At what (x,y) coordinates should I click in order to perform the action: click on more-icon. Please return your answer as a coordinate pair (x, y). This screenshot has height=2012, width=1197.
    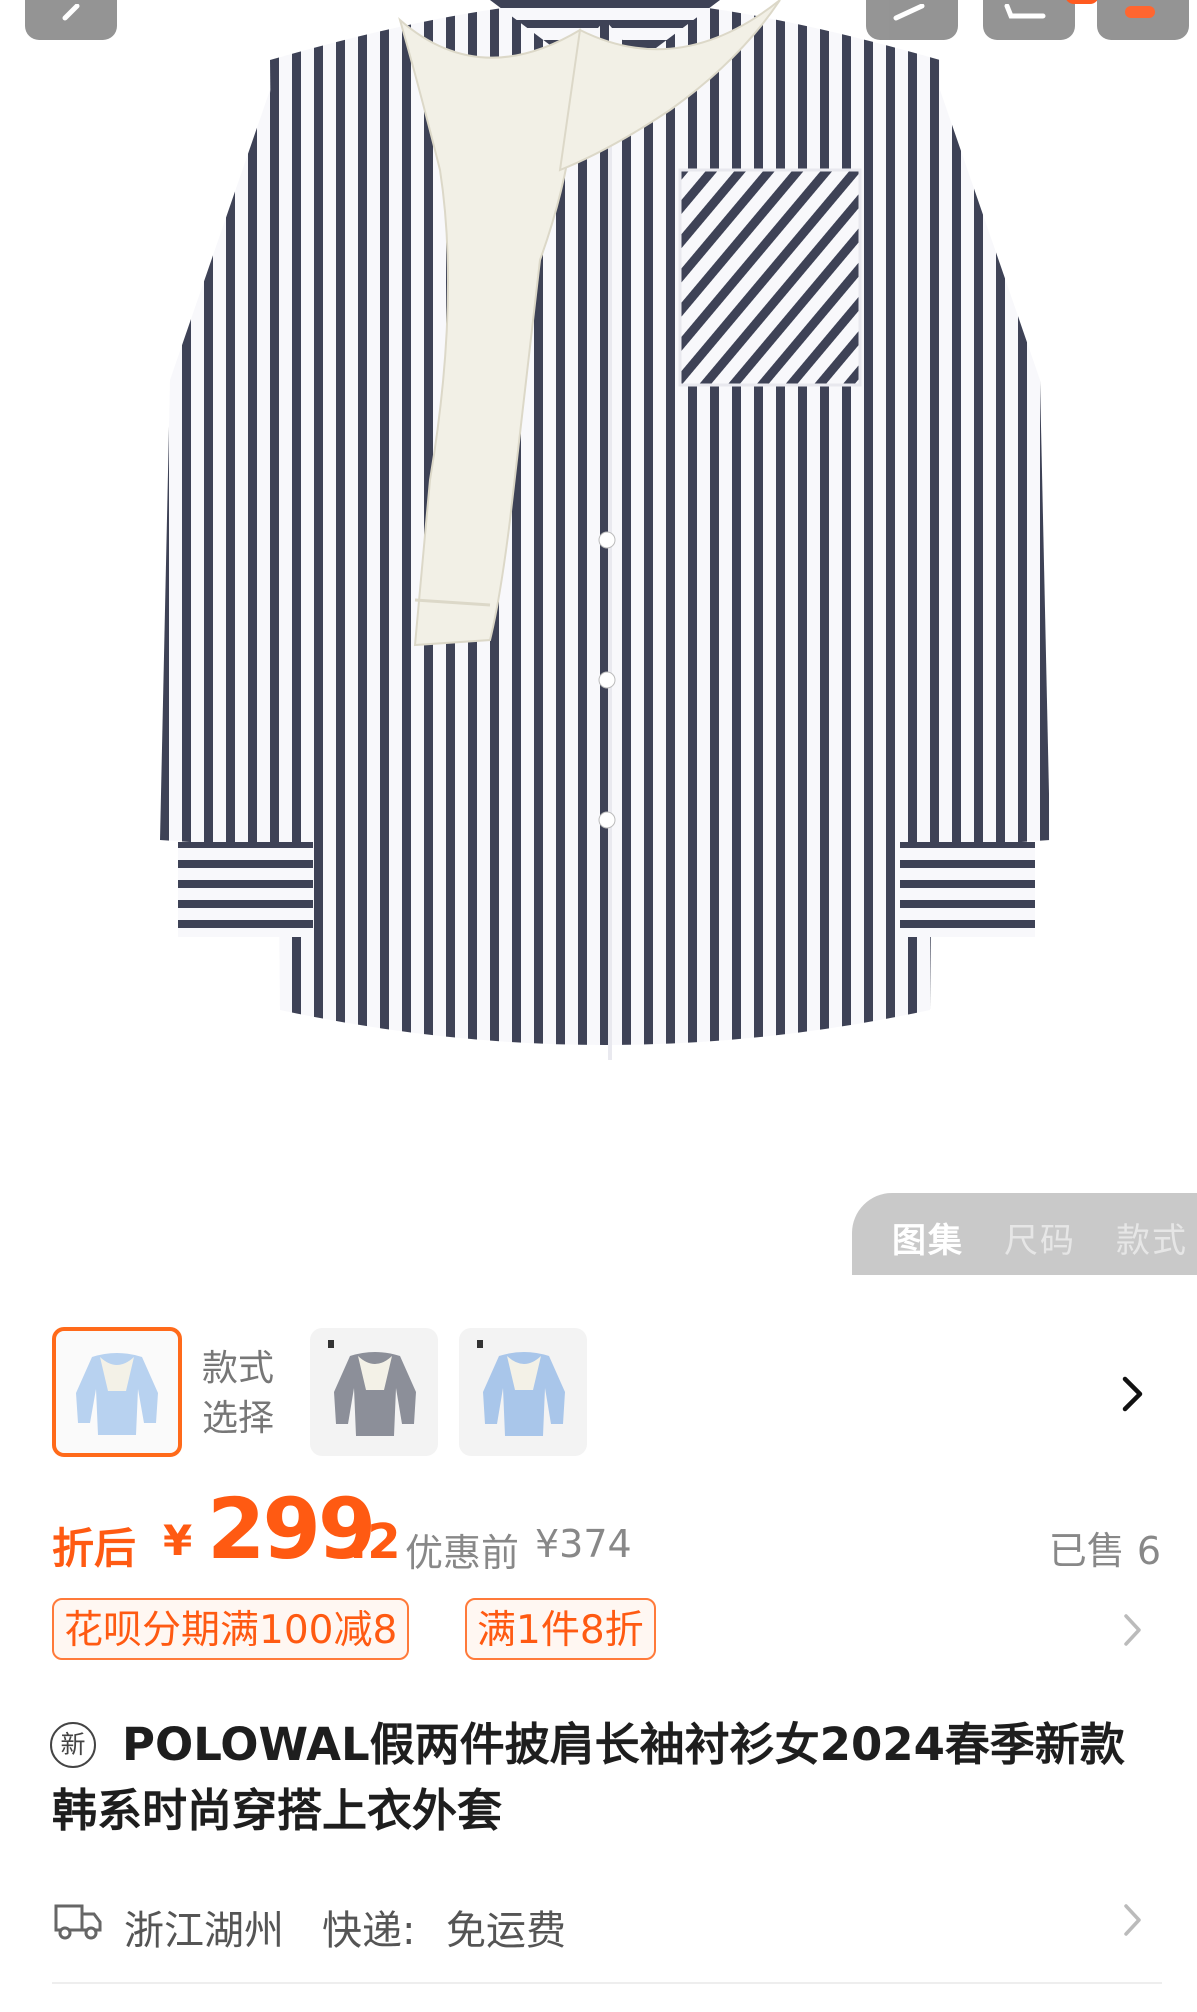
    Looking at the image, I should click on (1140, 12).